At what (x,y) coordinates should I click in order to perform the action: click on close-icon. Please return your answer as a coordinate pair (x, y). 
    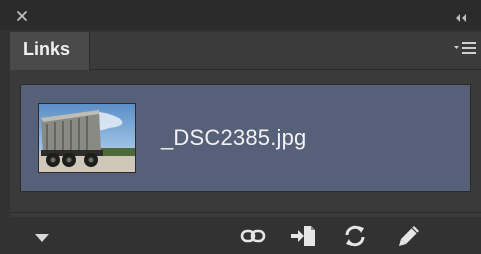
    Looking at the image, I should click on (22, 15).